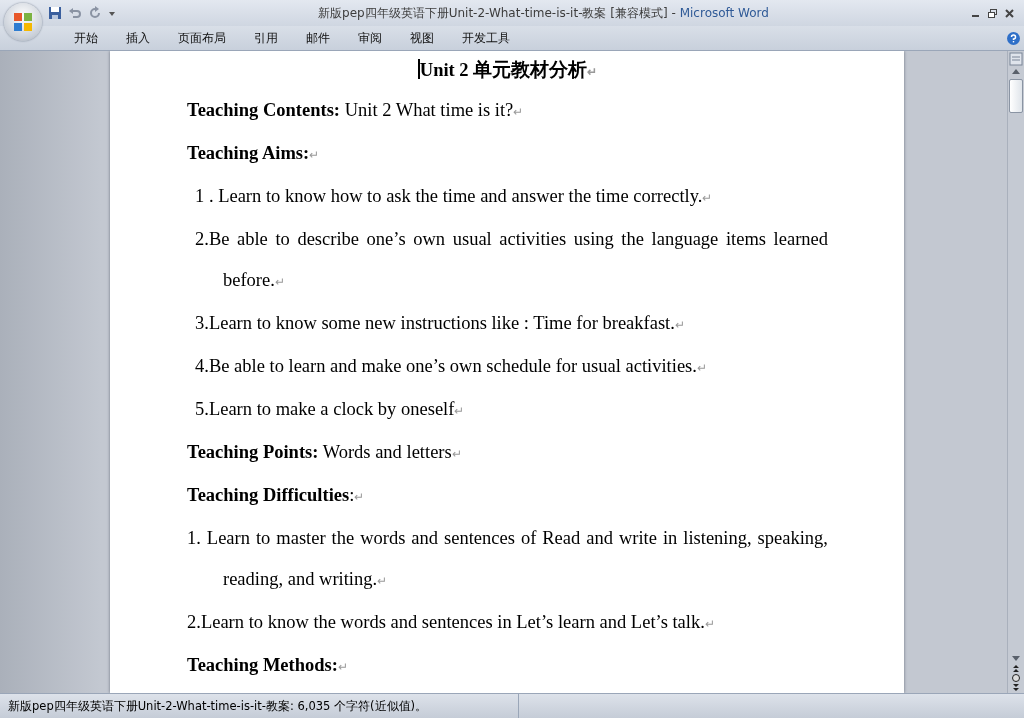 Image resolution: width=1024 pixels, height=718 pixels. What do you see at coordinates (422, 38) in the screenshot?
I see `ribbon-tab: 视图` at bounding box center [422, 38].